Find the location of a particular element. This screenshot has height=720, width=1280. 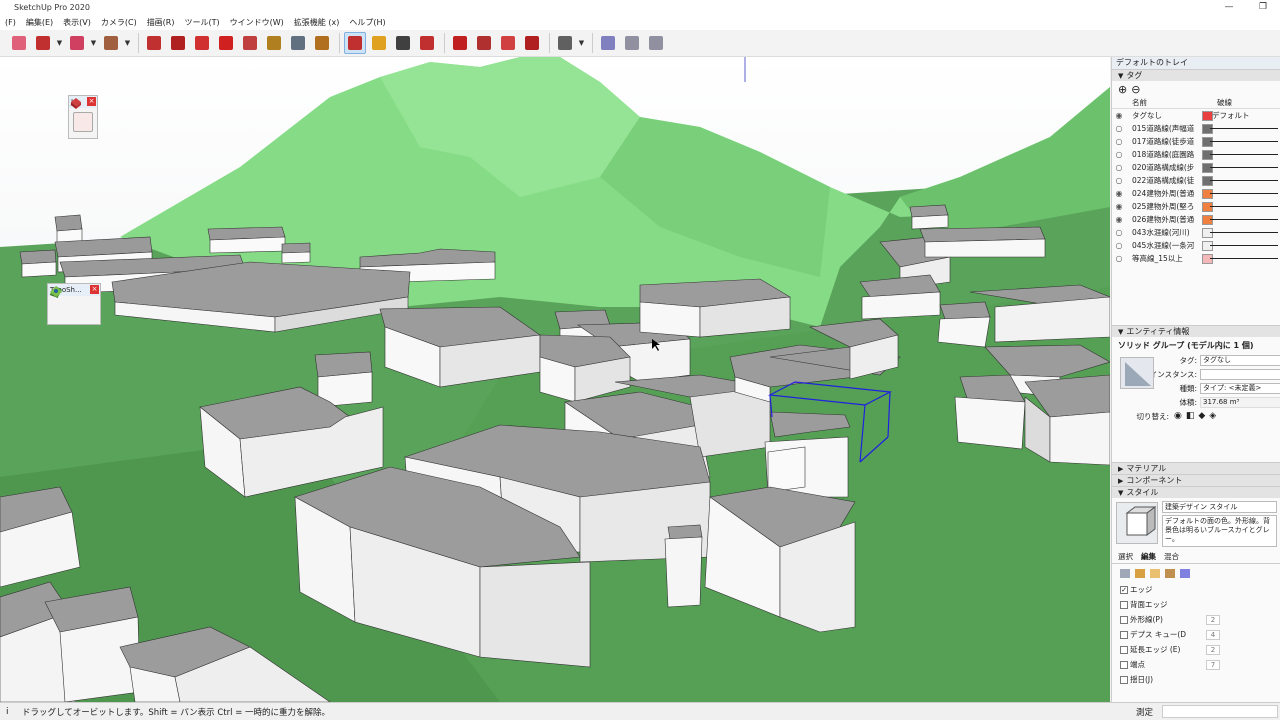

edge-option-row: 背面エッジ is located at coordinates (1196, 604).